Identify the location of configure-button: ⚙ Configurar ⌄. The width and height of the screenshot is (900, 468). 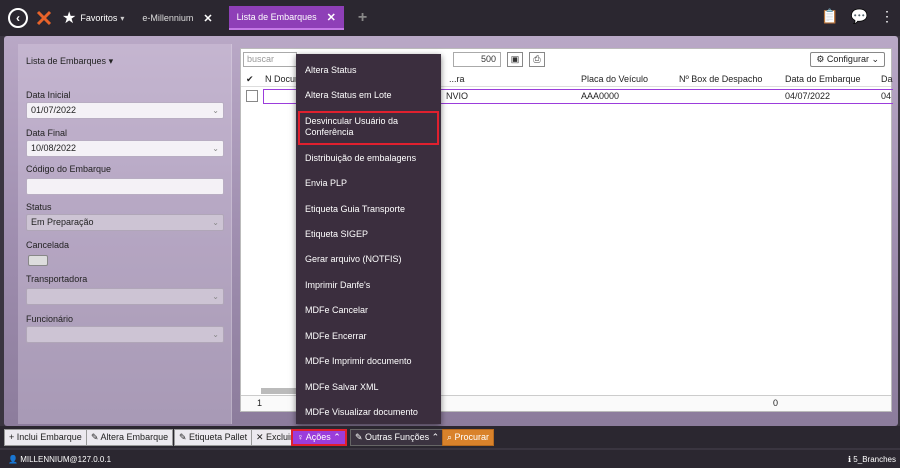
(847, 59).